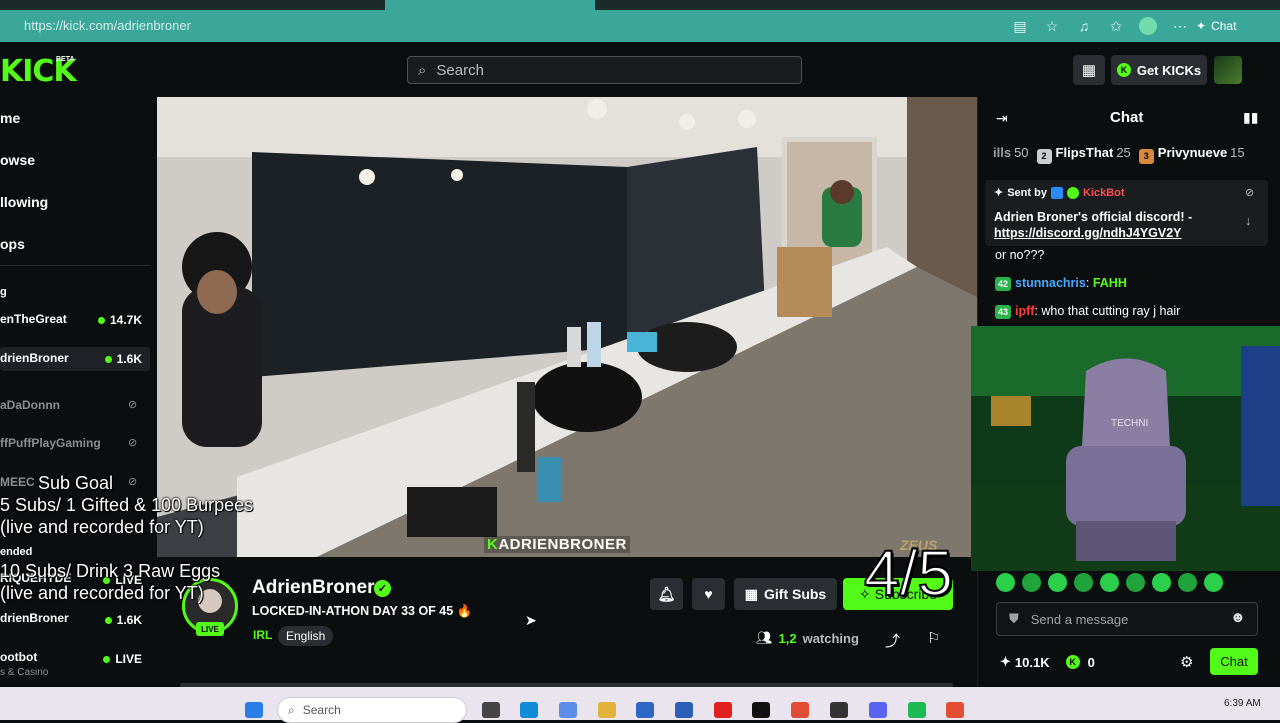  I want to click on bot-name: KickBot, so click(1104, 193).